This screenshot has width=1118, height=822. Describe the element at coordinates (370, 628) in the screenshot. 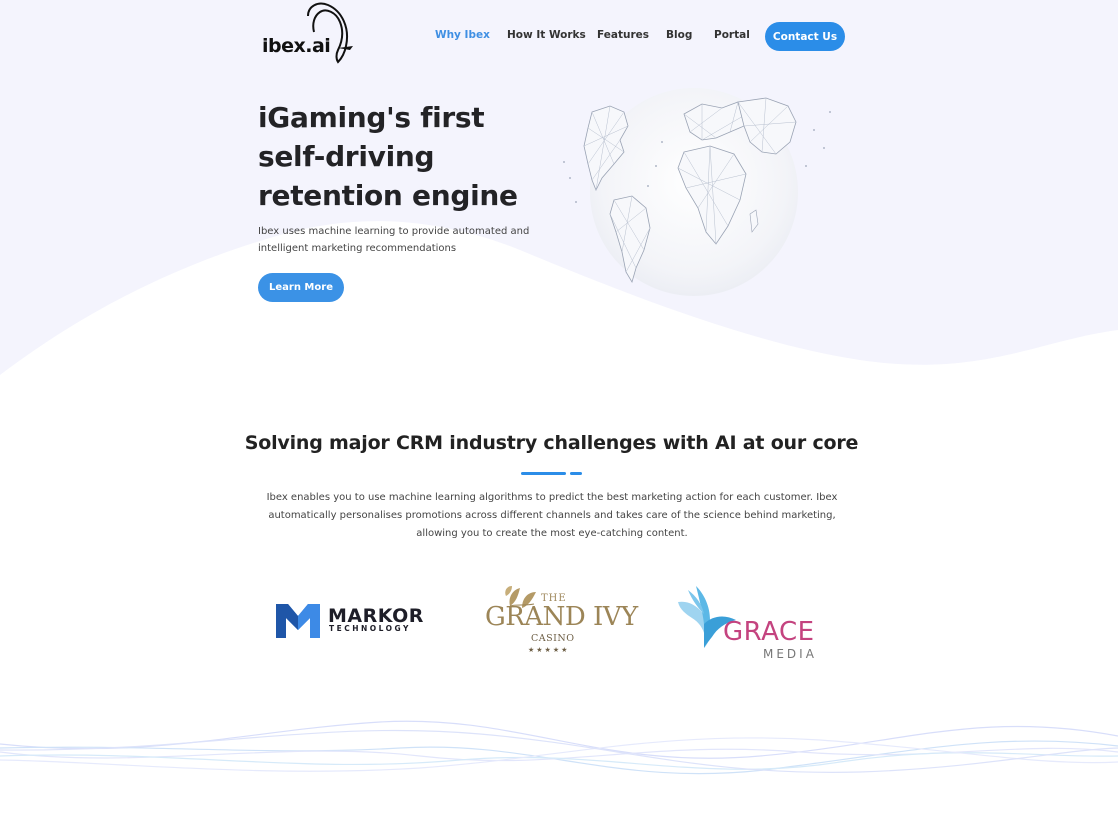

I see `markor-logo-subtext: TECHNOLOGY` at that location.